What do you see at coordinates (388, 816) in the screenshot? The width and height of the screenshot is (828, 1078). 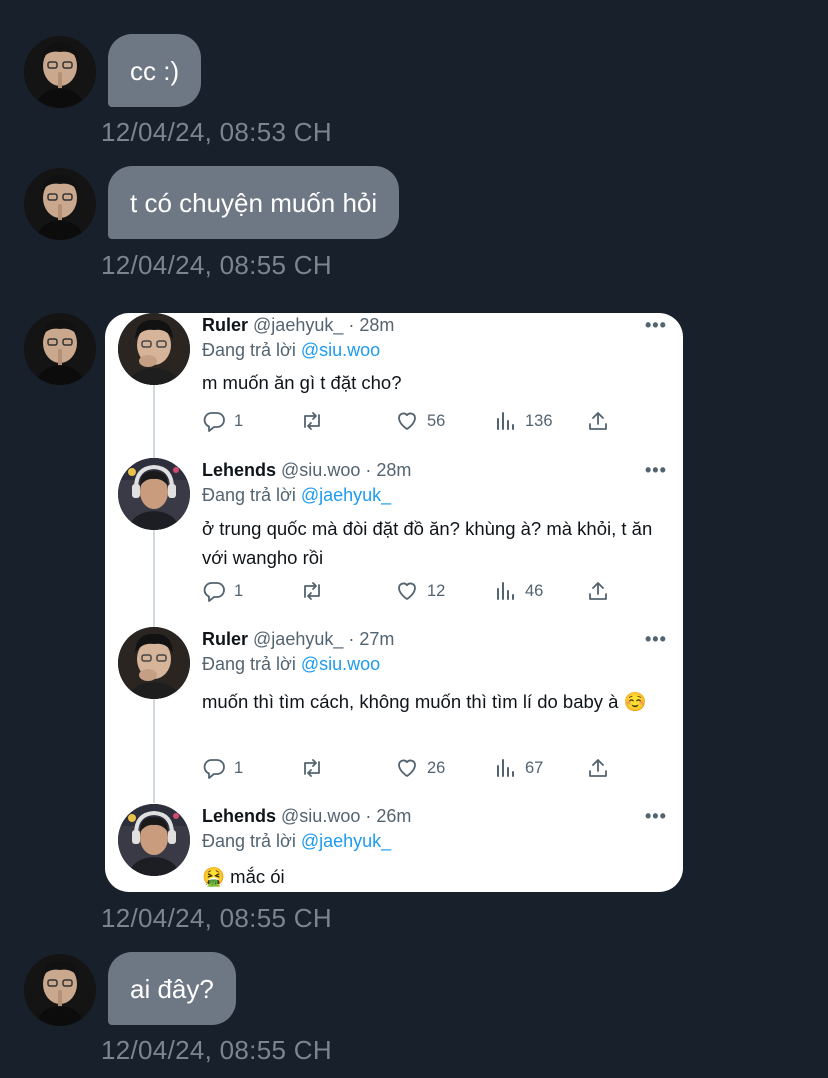 I see `tweet-time: · 26m` at bounding box center [388, 816].